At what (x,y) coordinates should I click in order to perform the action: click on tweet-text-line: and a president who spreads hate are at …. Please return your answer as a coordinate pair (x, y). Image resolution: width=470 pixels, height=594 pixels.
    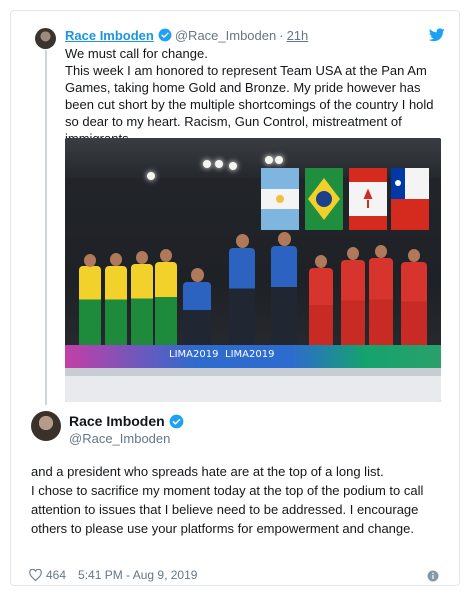
    Looking at the image, I should click on (207, 471).